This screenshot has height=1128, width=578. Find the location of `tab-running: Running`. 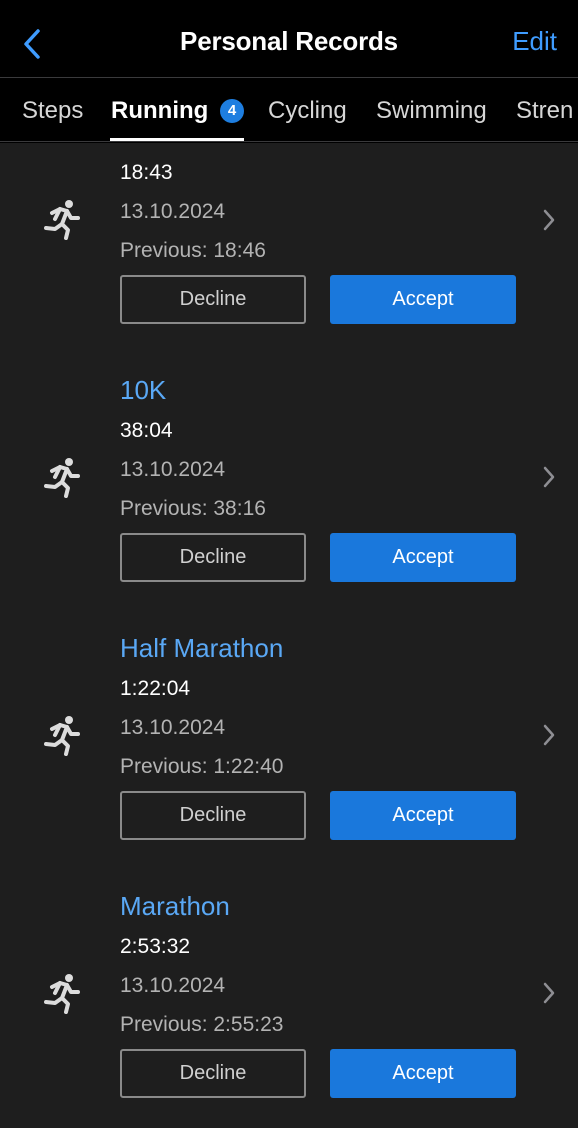

tab-running: Running is located at coordinates (159, 111).